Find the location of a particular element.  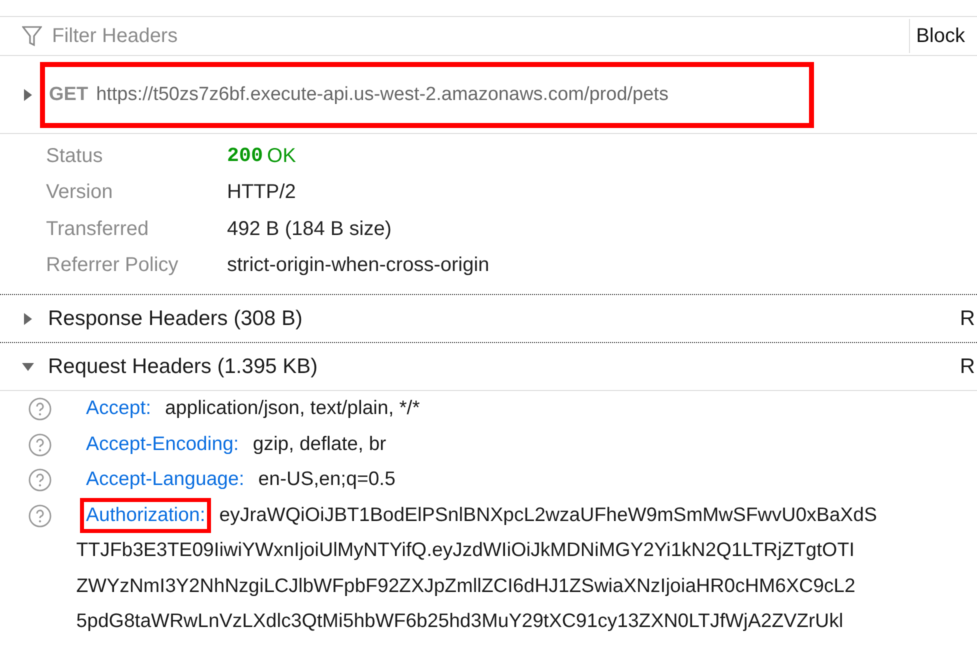

section-title: Request Headers (1.395 KB) is located at coordinates (183, 366).